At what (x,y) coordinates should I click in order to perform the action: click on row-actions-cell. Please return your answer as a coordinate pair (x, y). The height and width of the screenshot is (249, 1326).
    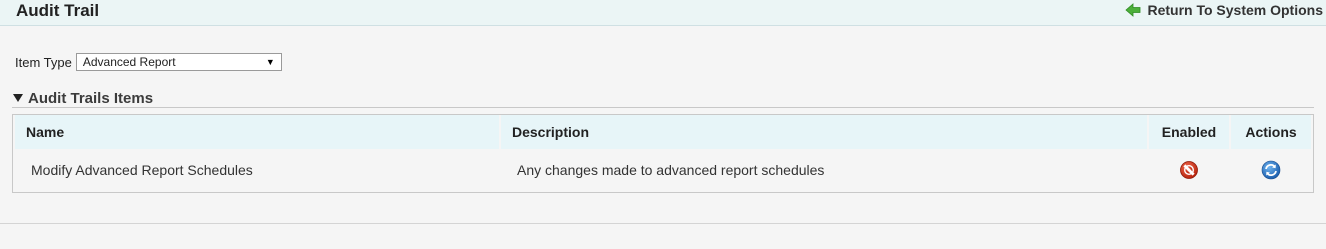
    Looking at the image, I should click on (1271, 170).